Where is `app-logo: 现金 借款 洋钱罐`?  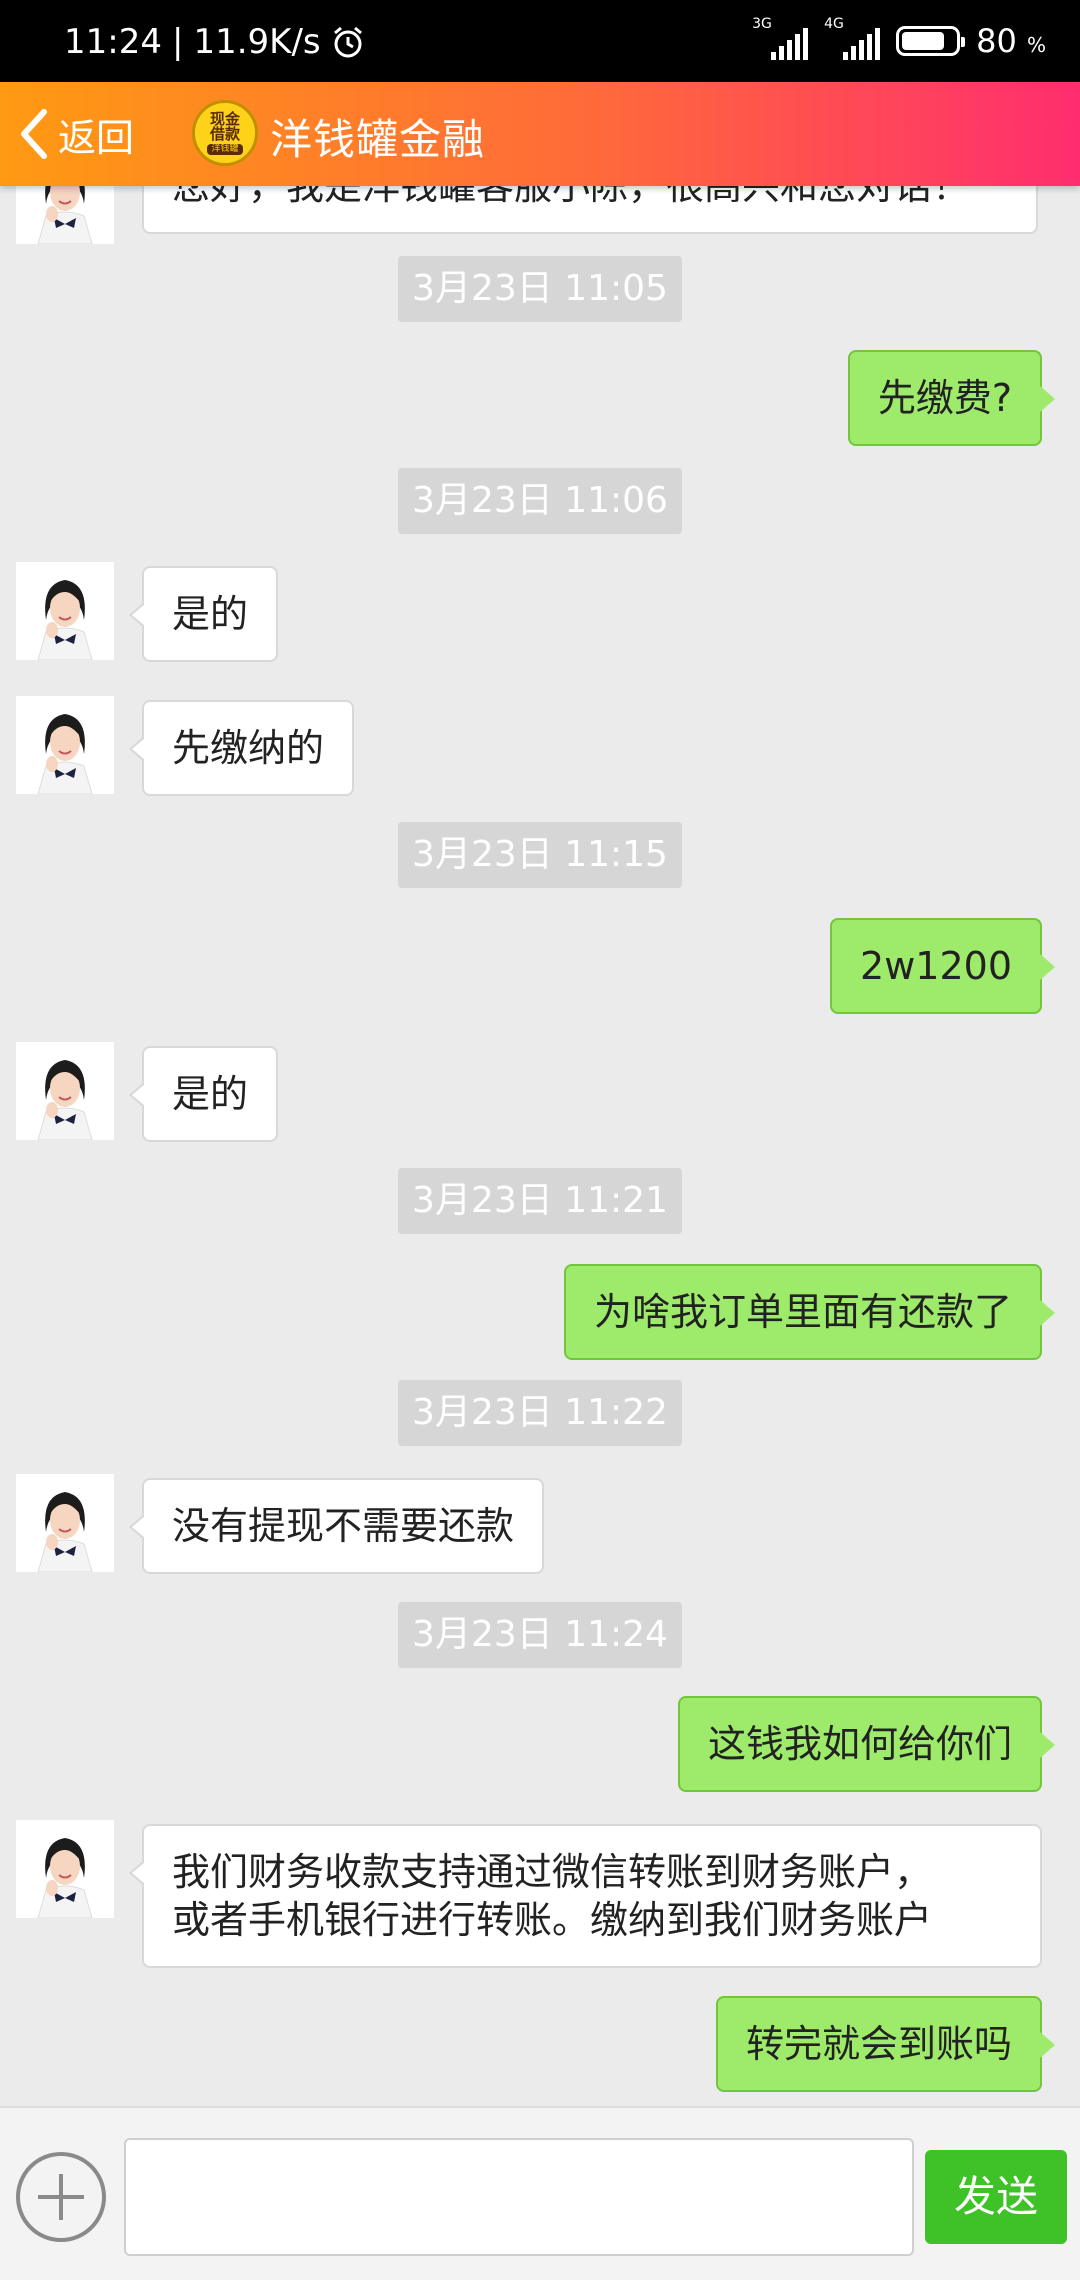 app-logo: 现金 借款 洋钱罐 is located at coordinates (225, 133).